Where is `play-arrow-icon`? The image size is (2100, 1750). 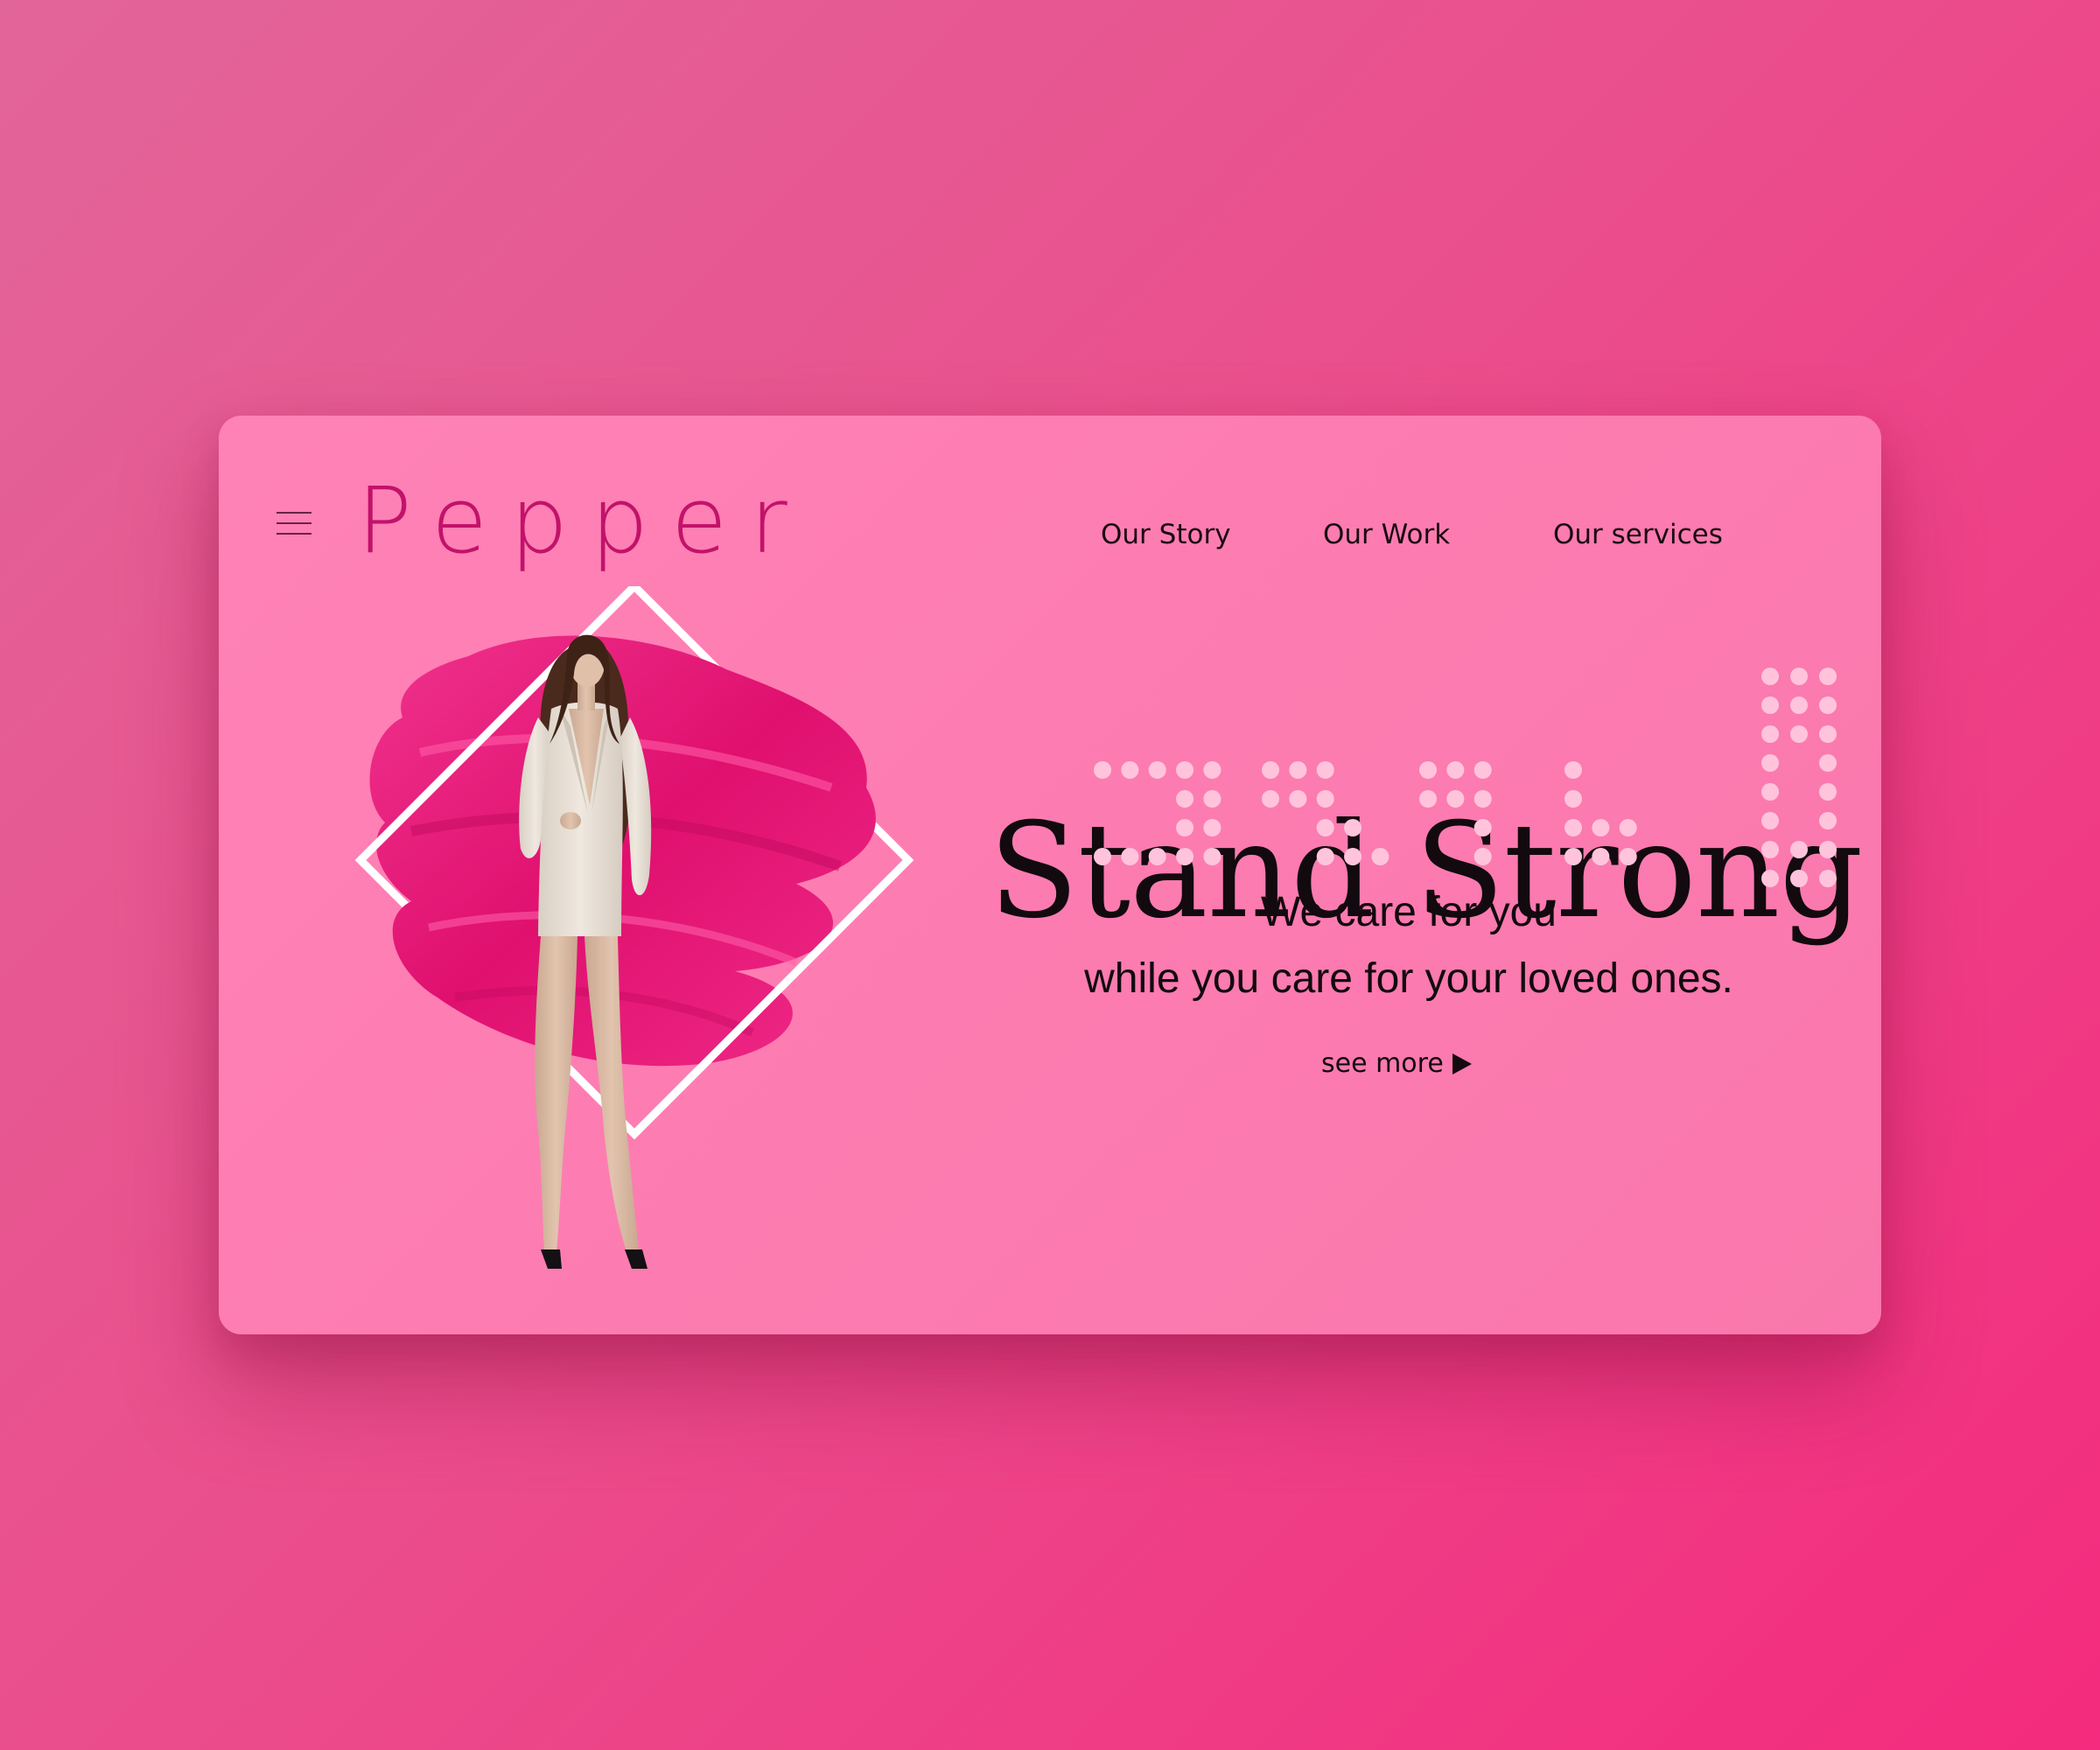 play-arrow-icon is located at coordinates (1462, 1063).